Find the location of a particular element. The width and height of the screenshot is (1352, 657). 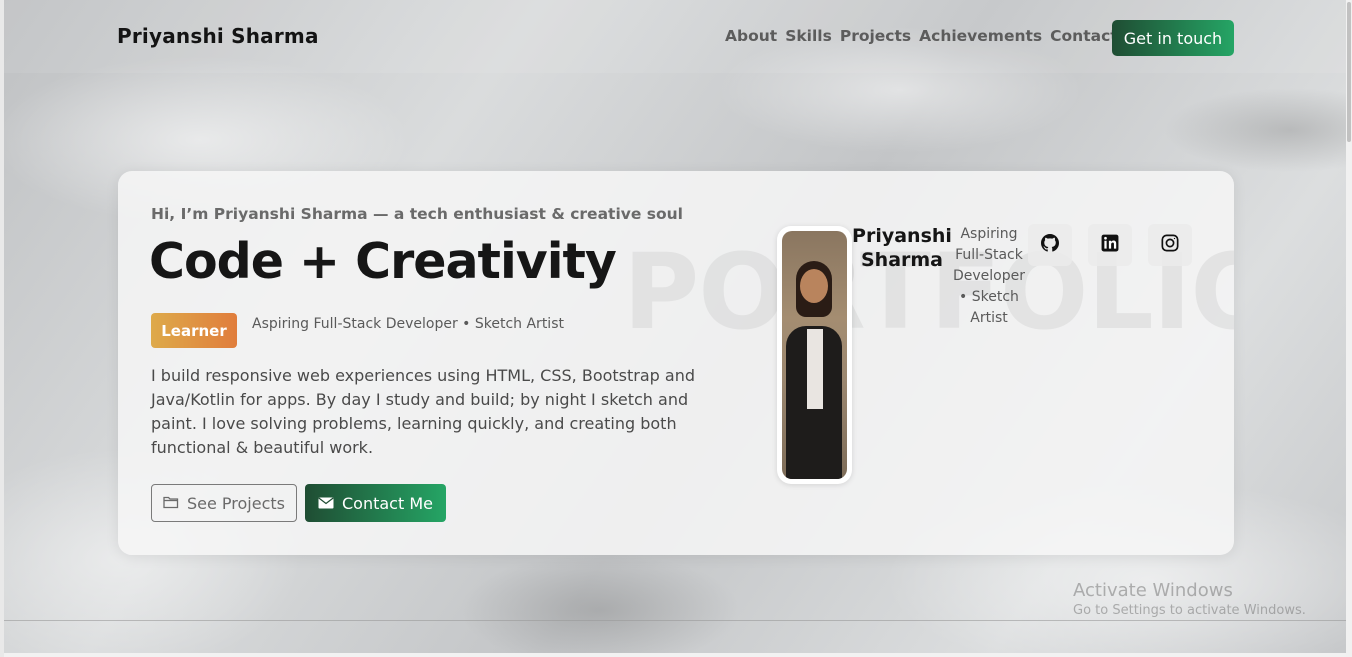

folder-icon is located at coordinates (171, 503).